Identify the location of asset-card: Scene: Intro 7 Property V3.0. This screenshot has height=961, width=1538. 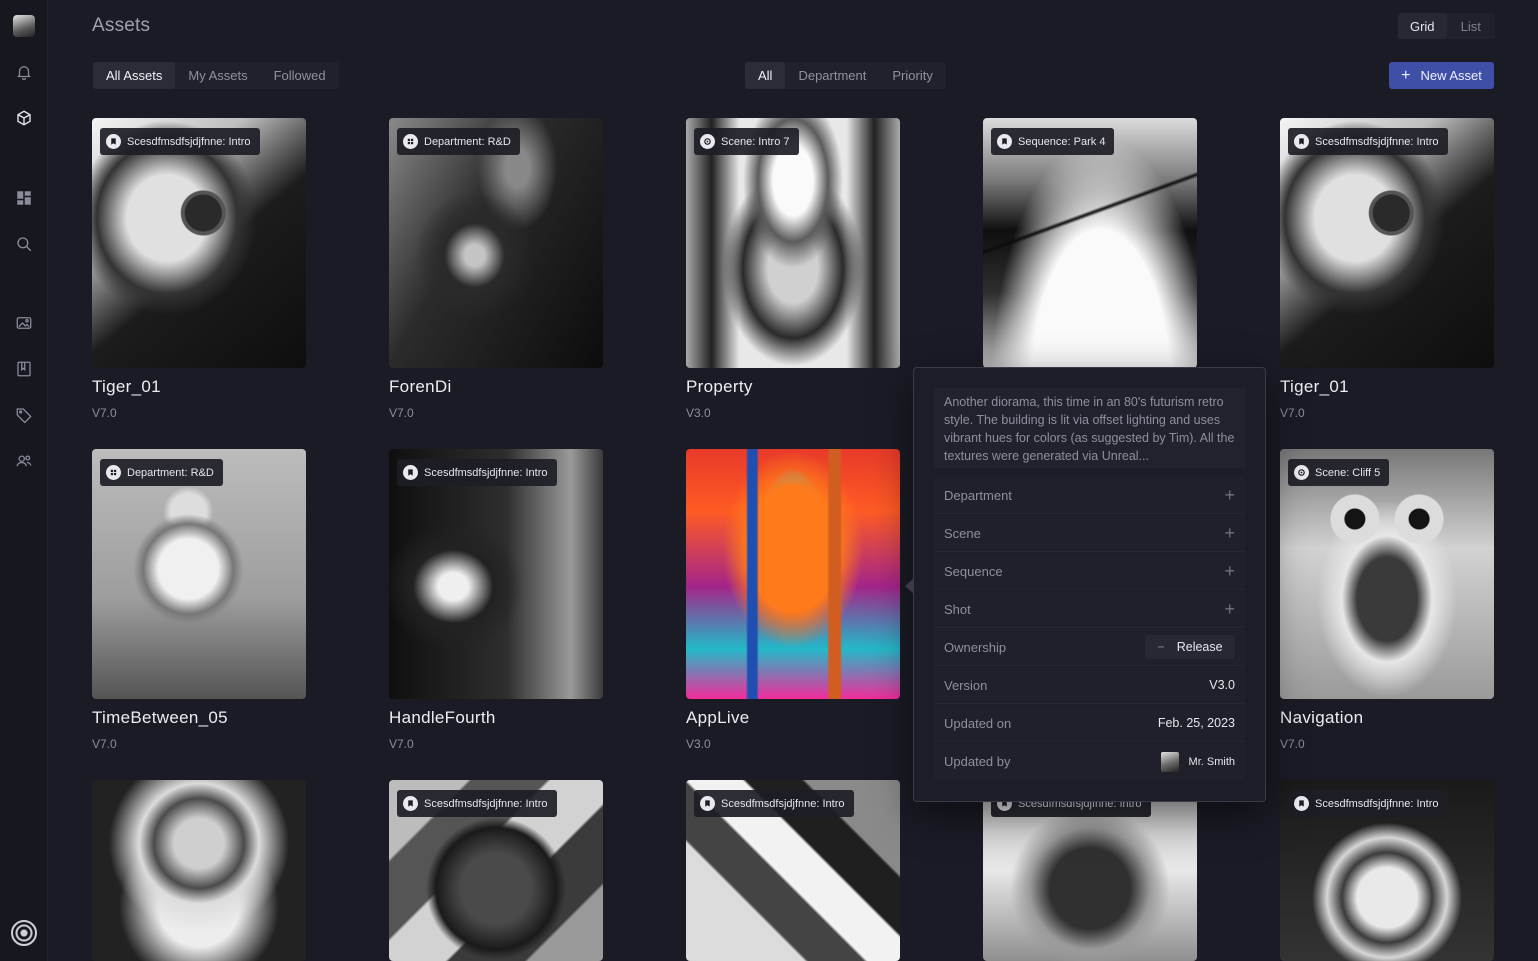
(793, 269).